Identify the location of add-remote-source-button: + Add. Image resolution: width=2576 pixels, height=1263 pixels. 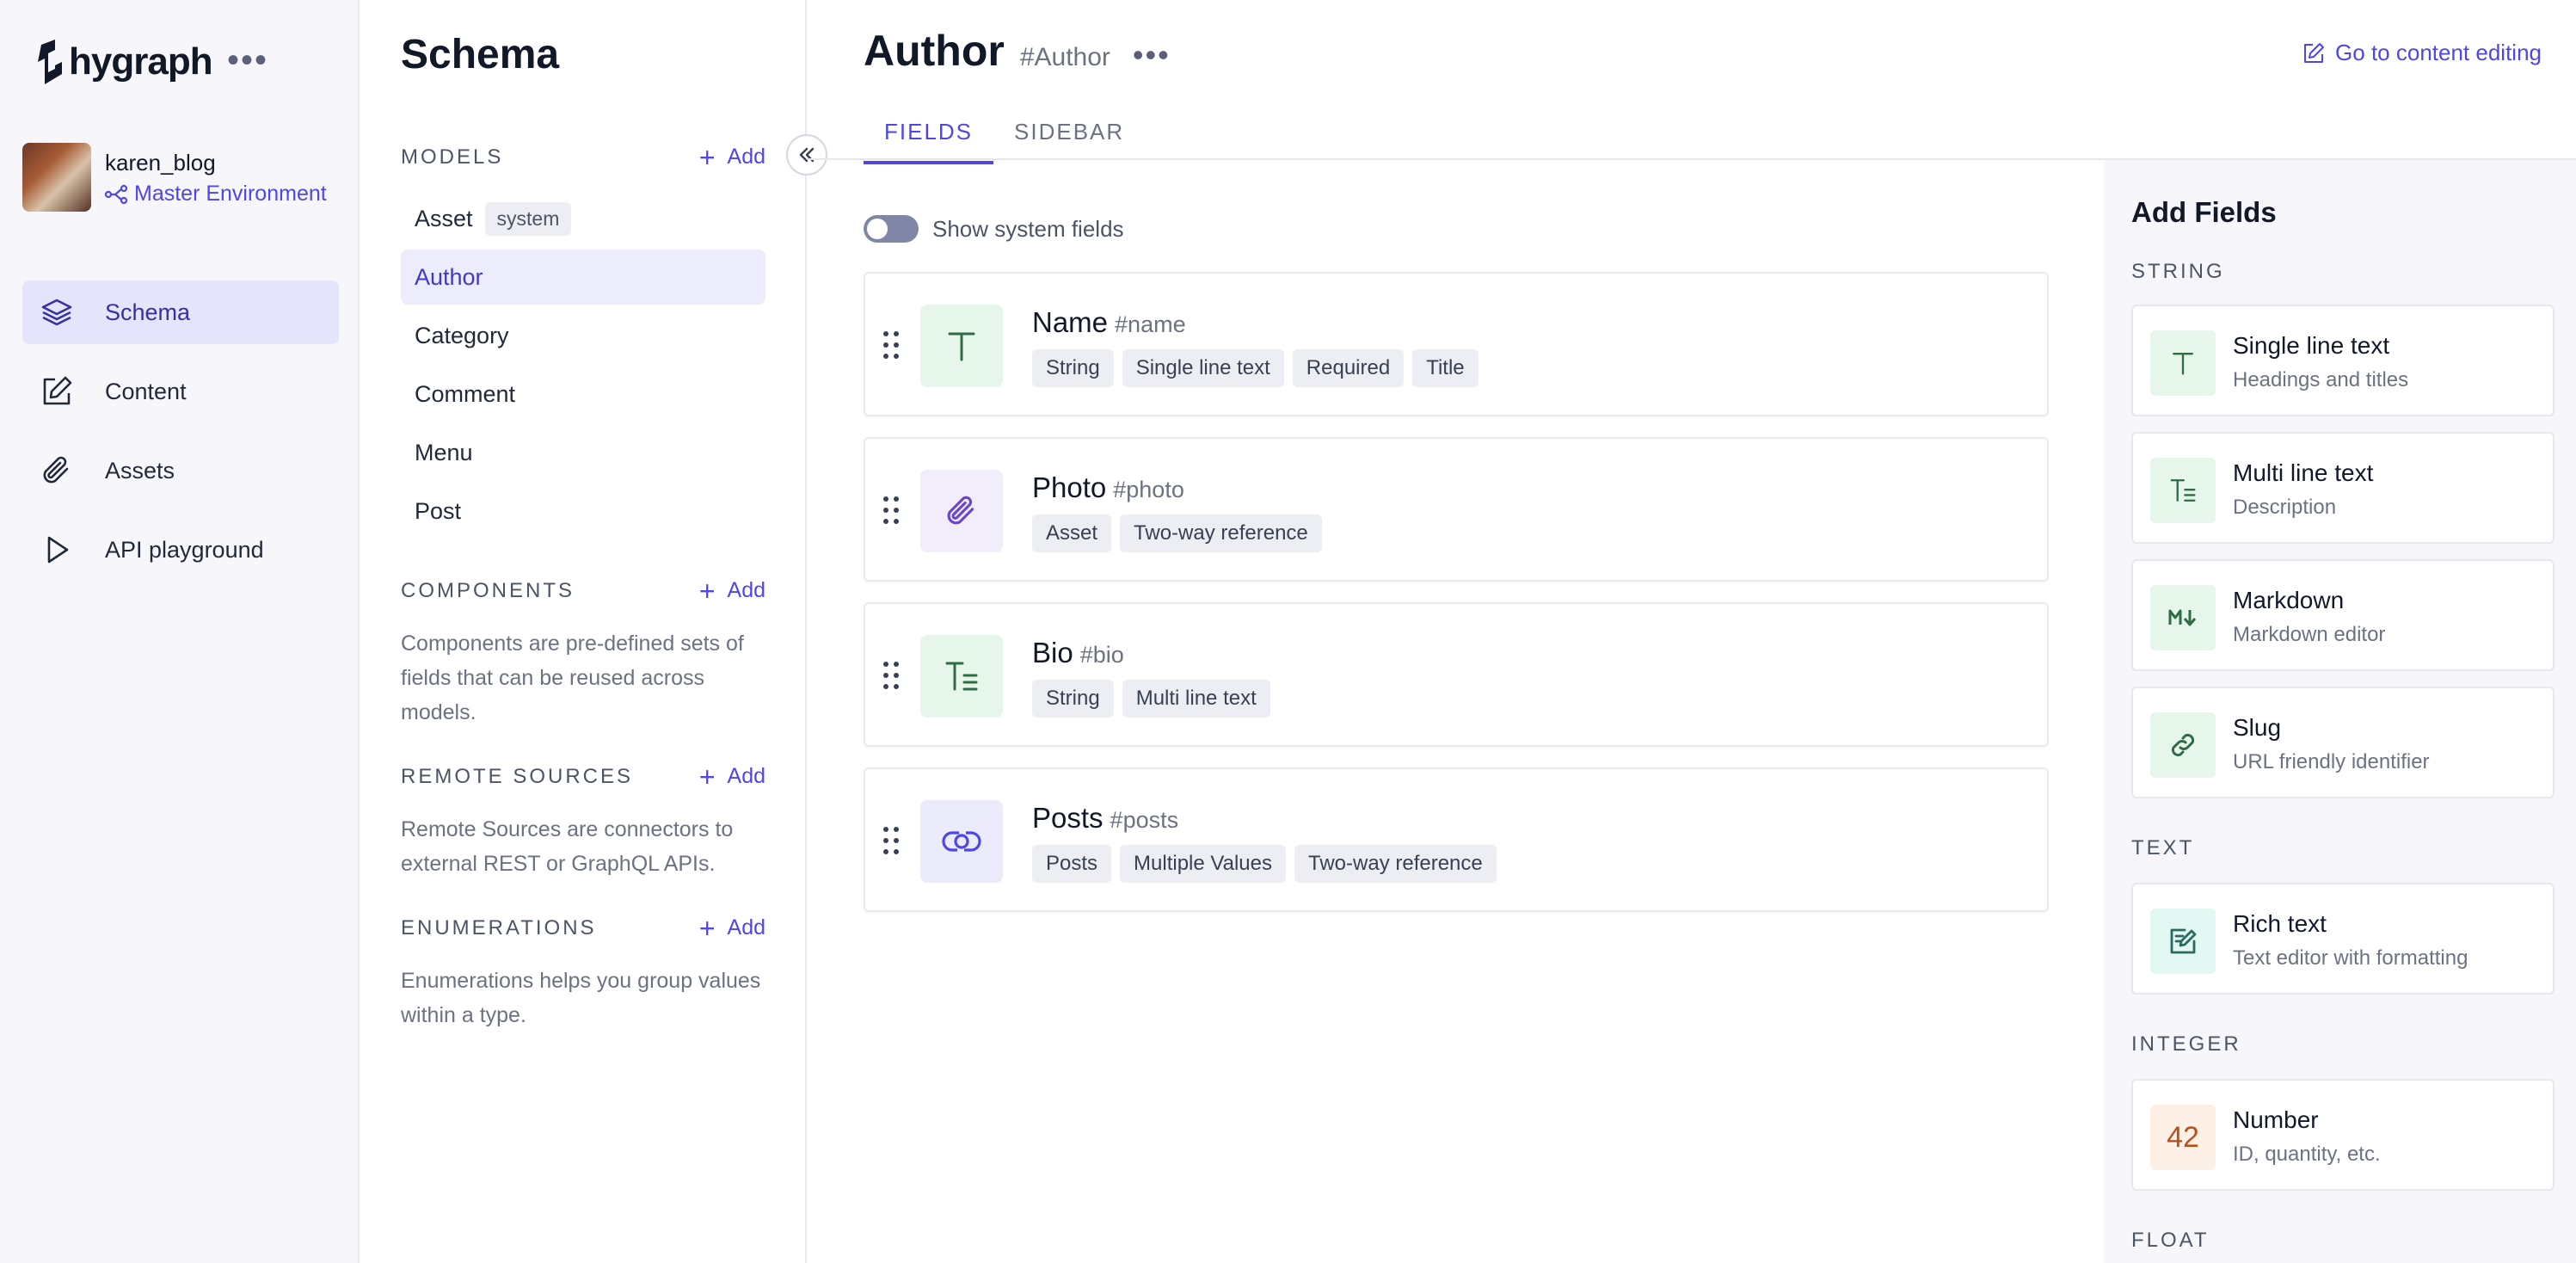
(731, 776).